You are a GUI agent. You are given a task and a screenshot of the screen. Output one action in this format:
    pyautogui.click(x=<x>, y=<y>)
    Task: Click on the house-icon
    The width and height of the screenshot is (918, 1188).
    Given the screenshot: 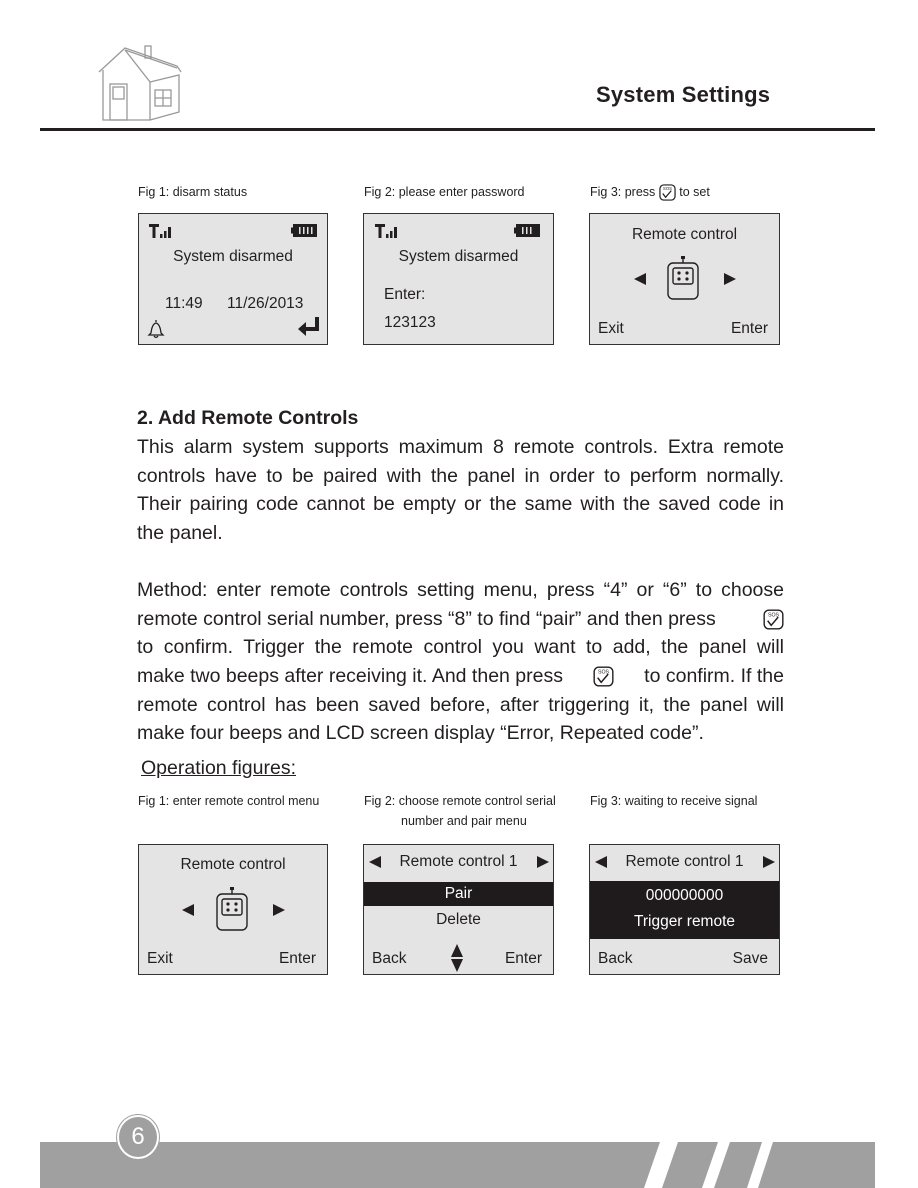 What is the action you would take?
    pyautogui.click(x=140, y=83)
    